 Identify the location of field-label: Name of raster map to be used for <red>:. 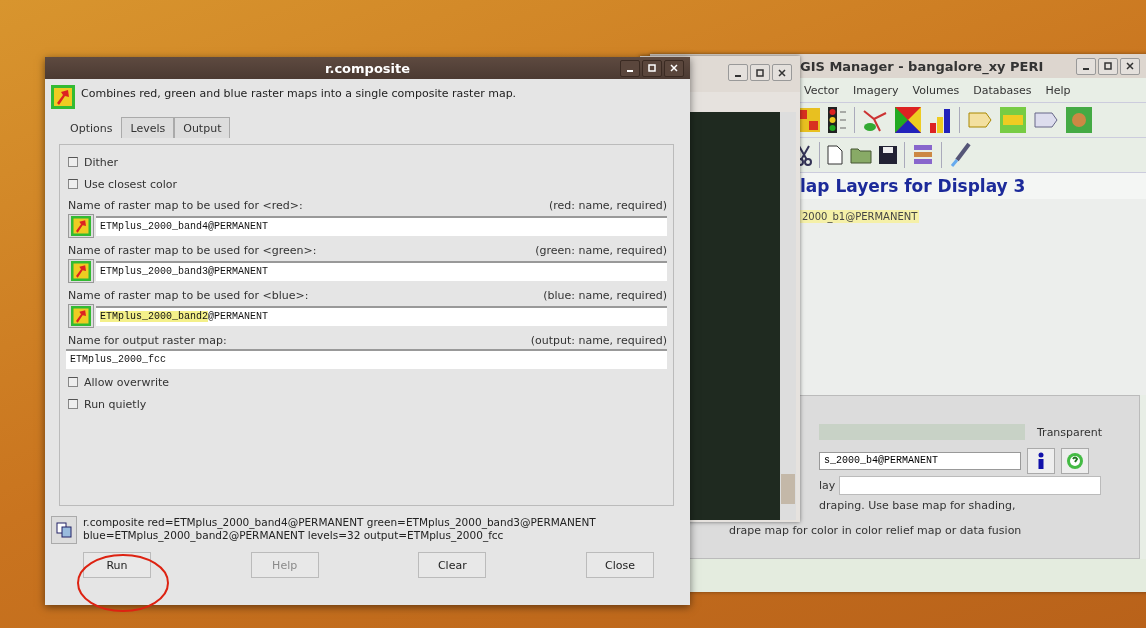
(185, 205).